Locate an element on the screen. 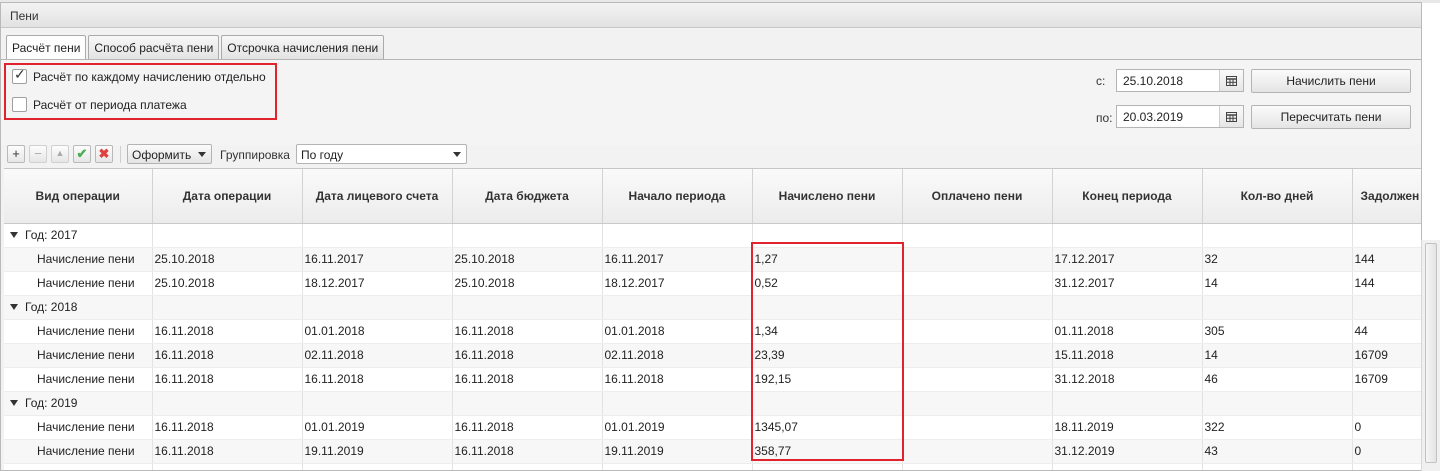 This screenshot has width=1440, height=471. table-cell: 305 is located at coordinates (1277, 331).